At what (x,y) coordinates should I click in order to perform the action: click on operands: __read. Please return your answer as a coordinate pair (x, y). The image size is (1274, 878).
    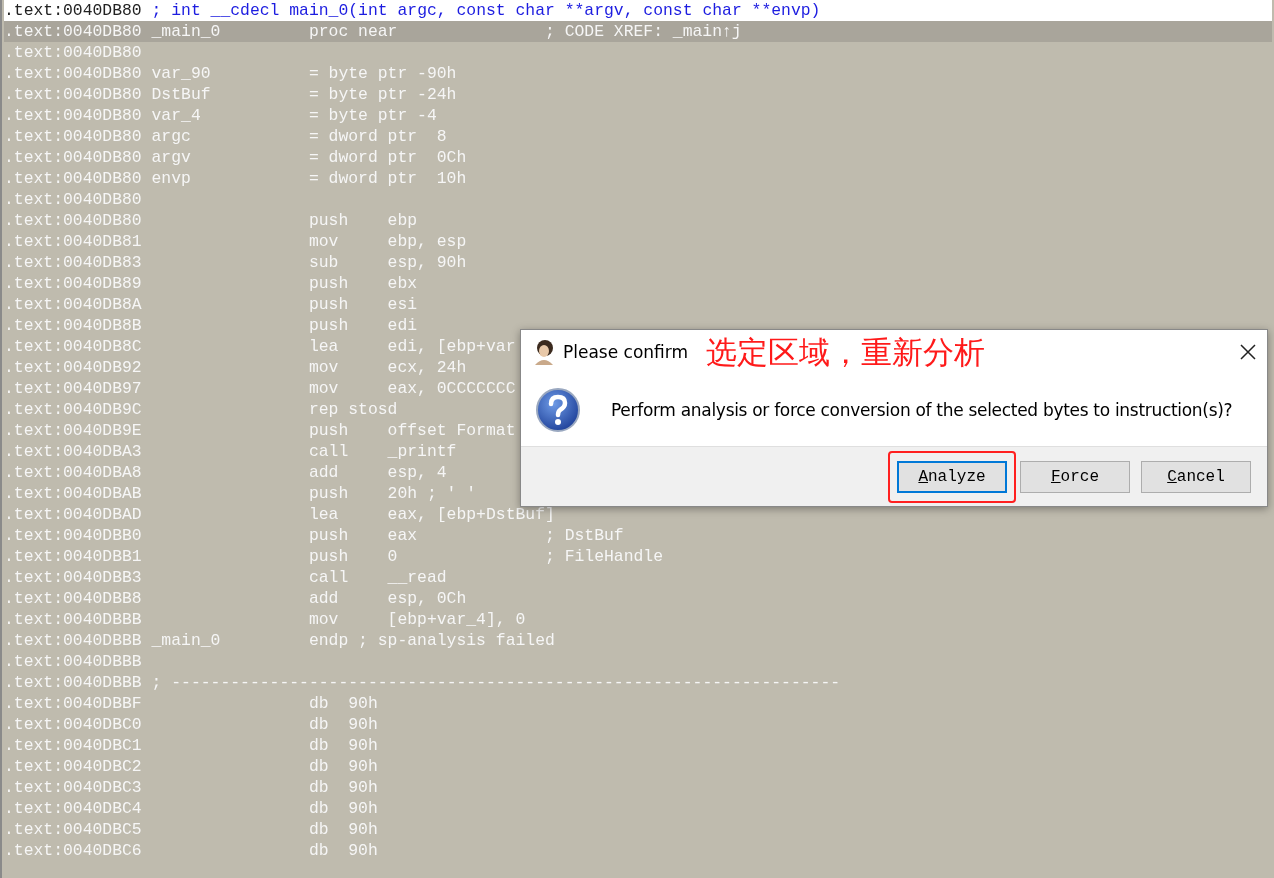
    Looking at the image, I should click on (417, 577).